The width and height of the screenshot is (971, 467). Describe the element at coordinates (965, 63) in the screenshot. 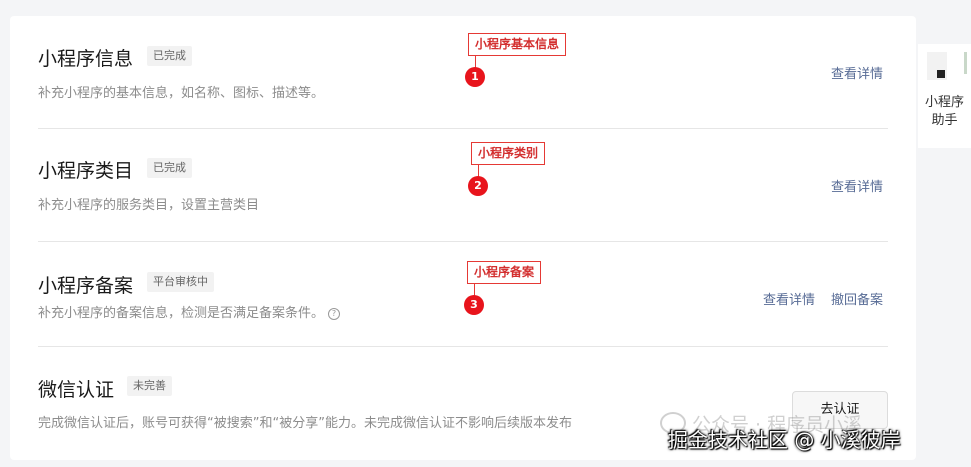

I see `scroll-indicator` at that location.